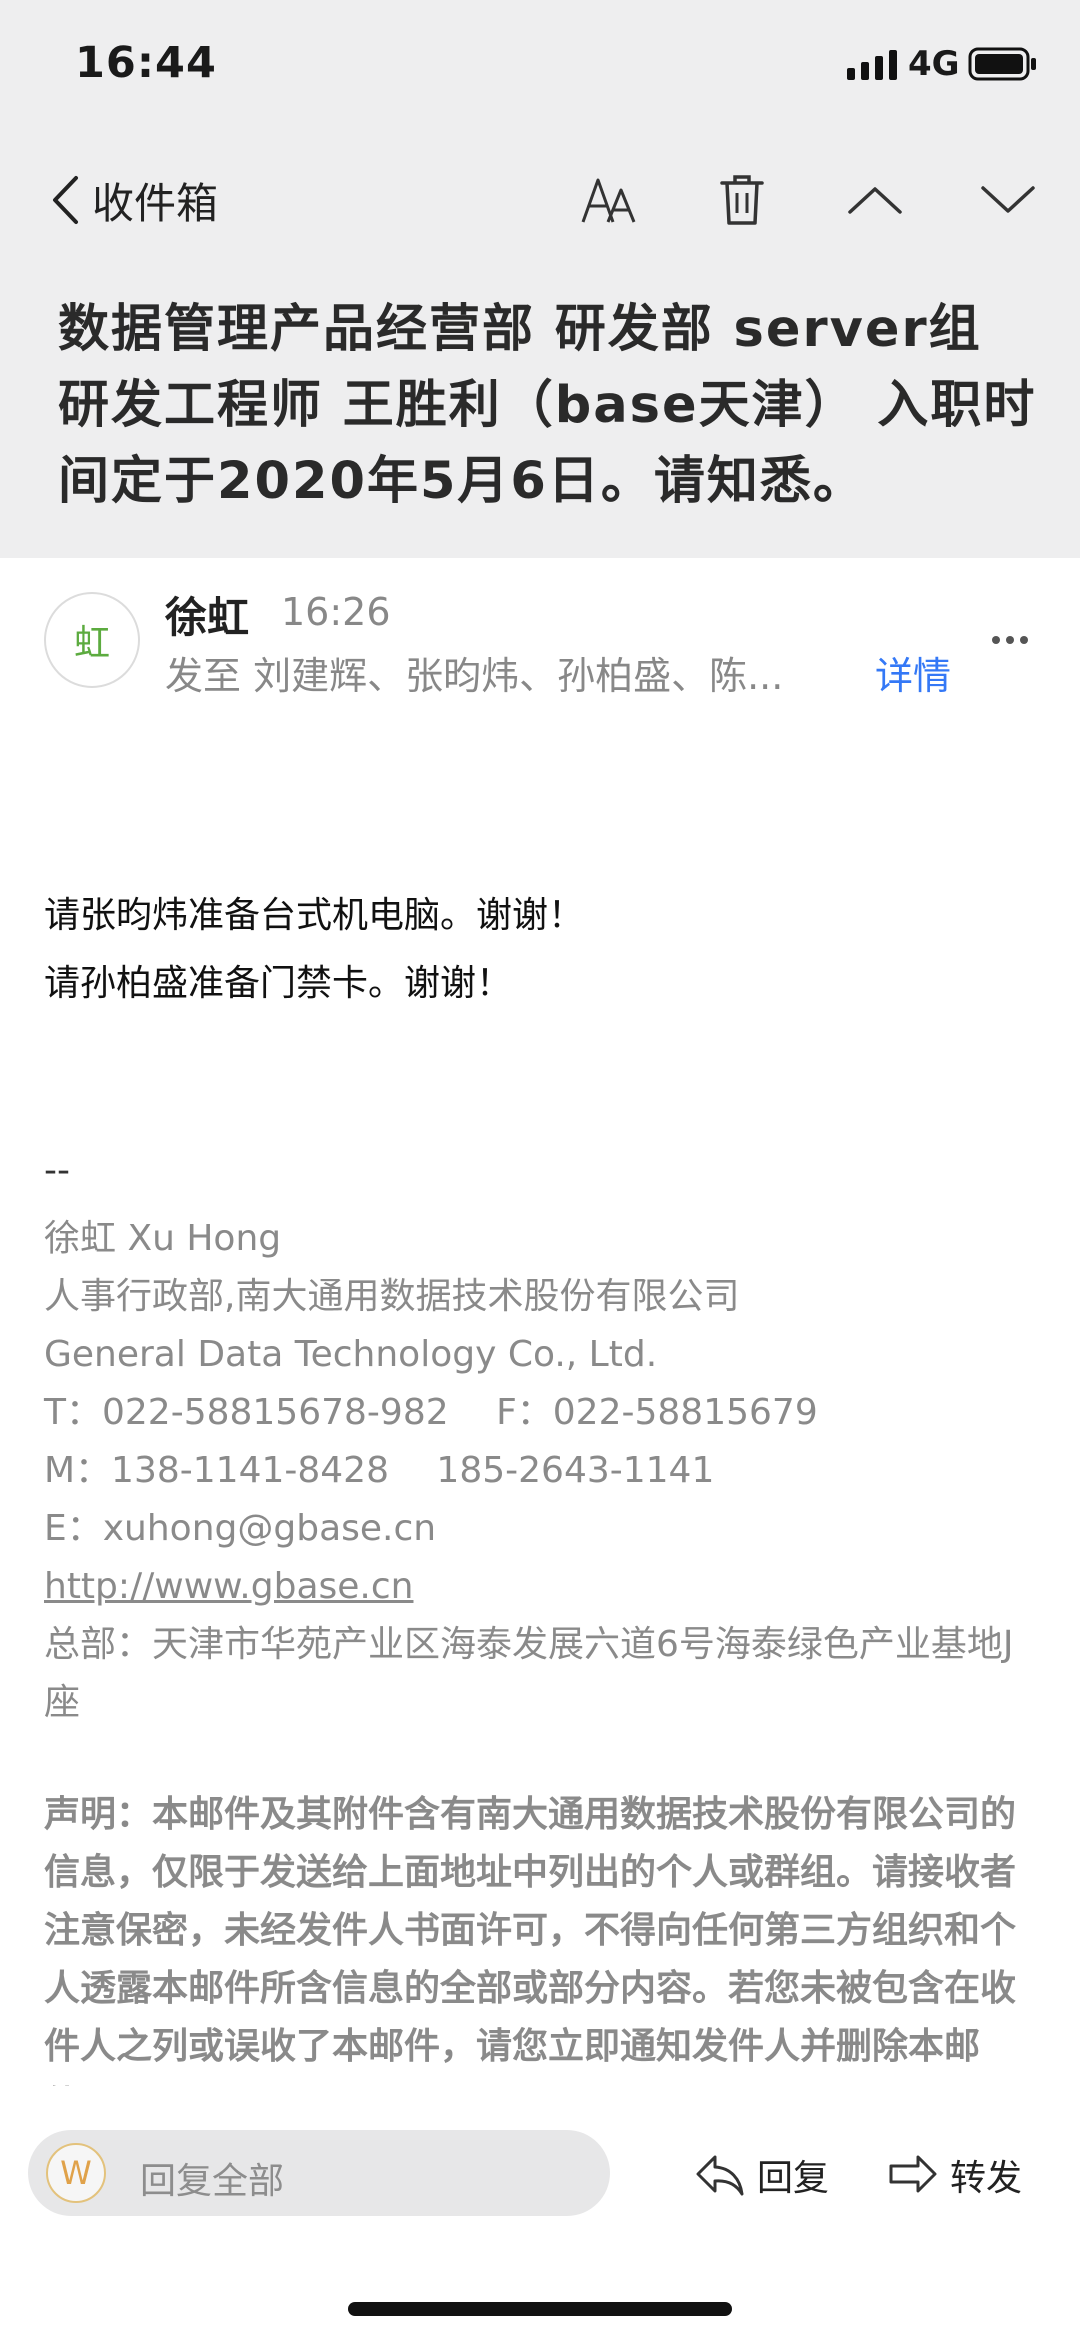  I want to click on signal-icon, so click(872, 65).